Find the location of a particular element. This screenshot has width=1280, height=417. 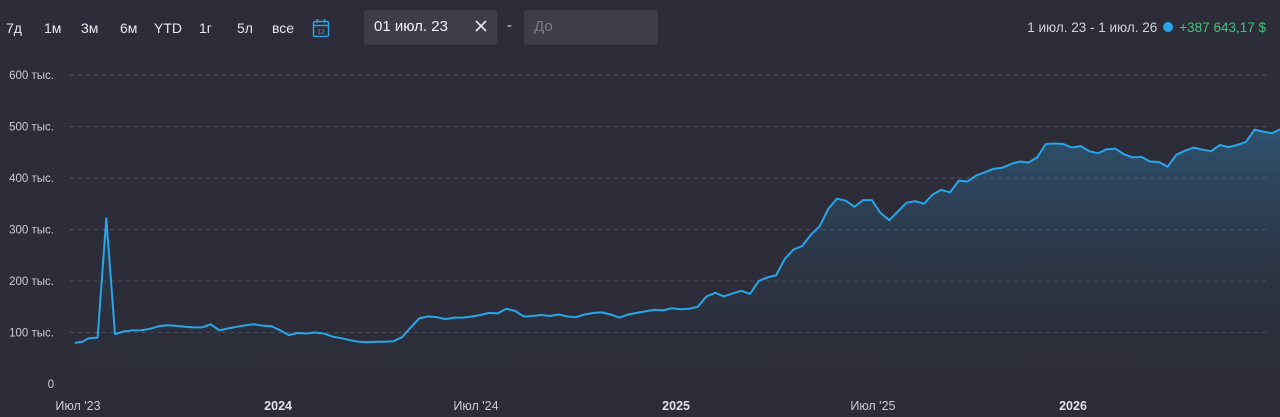

y-axis-tick-label: 600 тыс. is located at coordinates (31, 76).